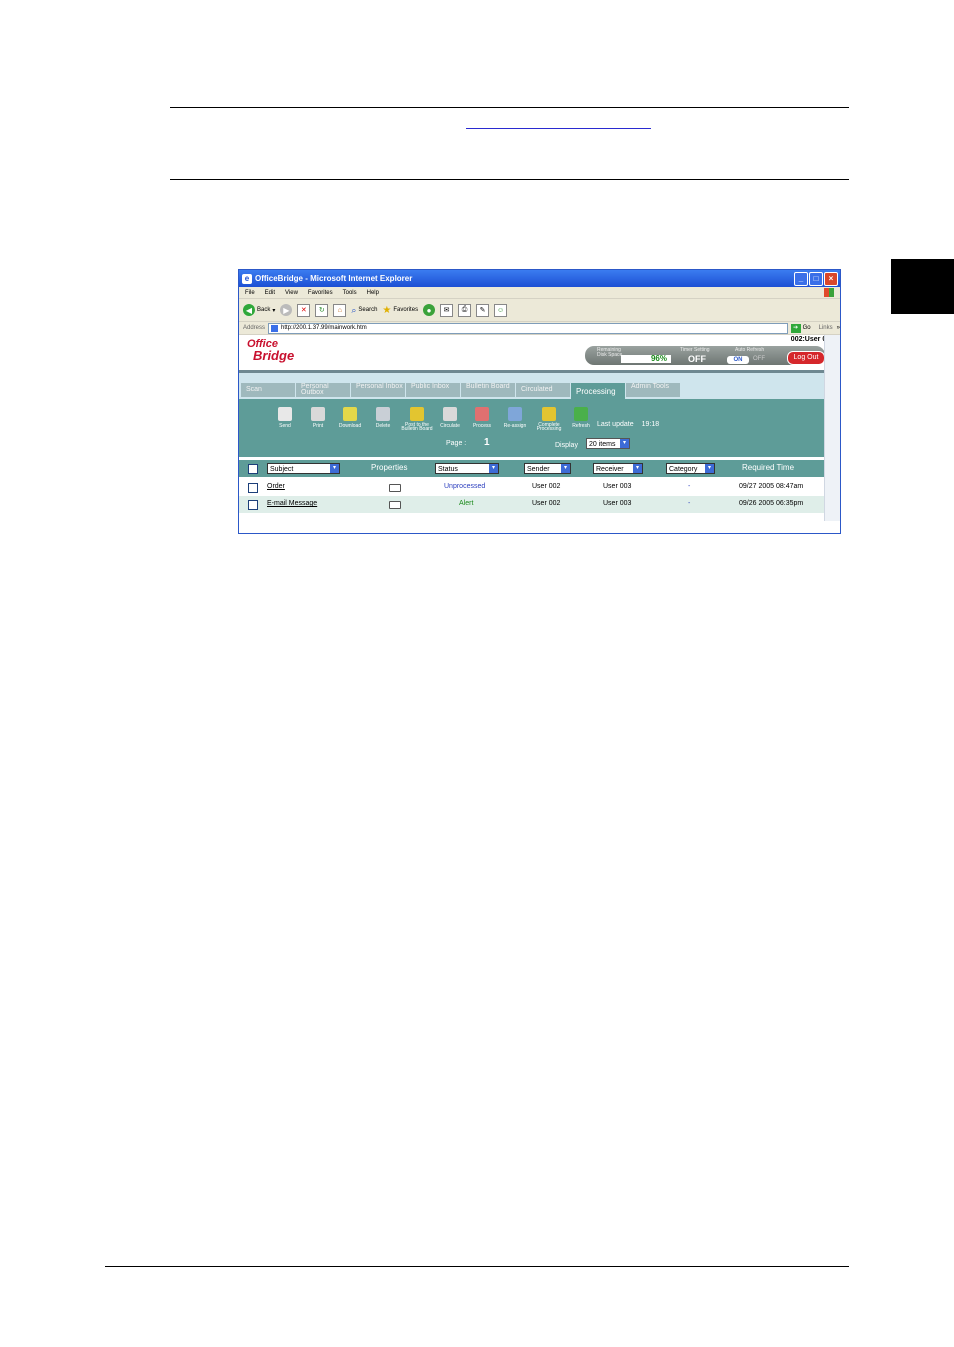  I want to click on tab-bulletin-board: Bulletin Board, so click(488, 390).